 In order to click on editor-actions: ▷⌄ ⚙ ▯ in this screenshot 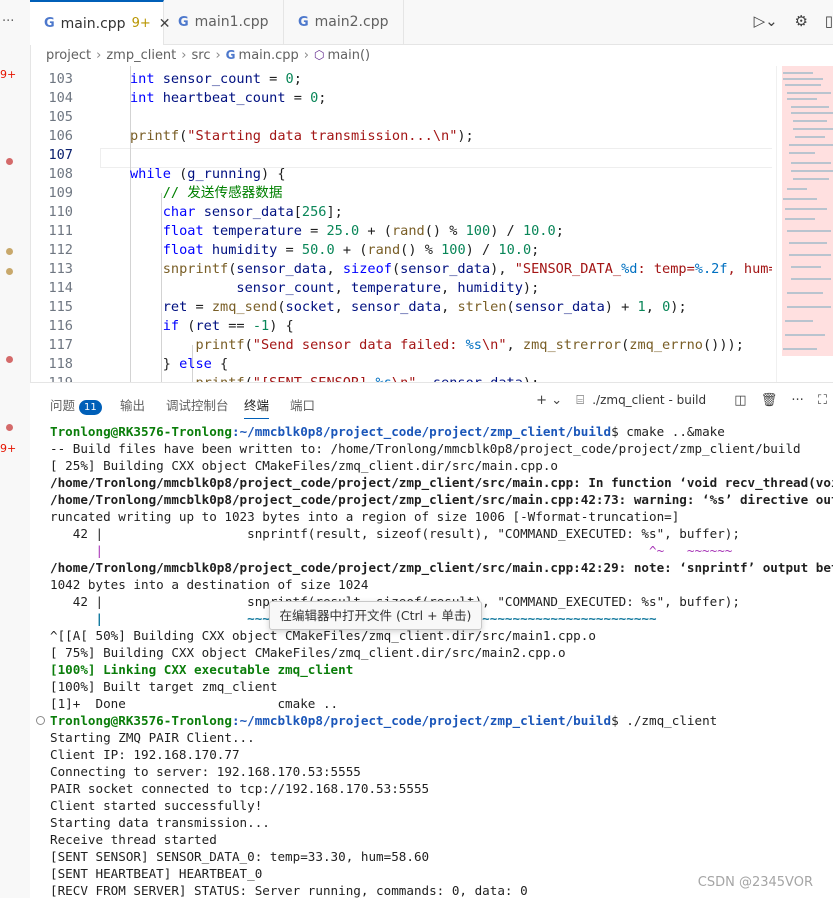, I will do `click(787, 21)`.